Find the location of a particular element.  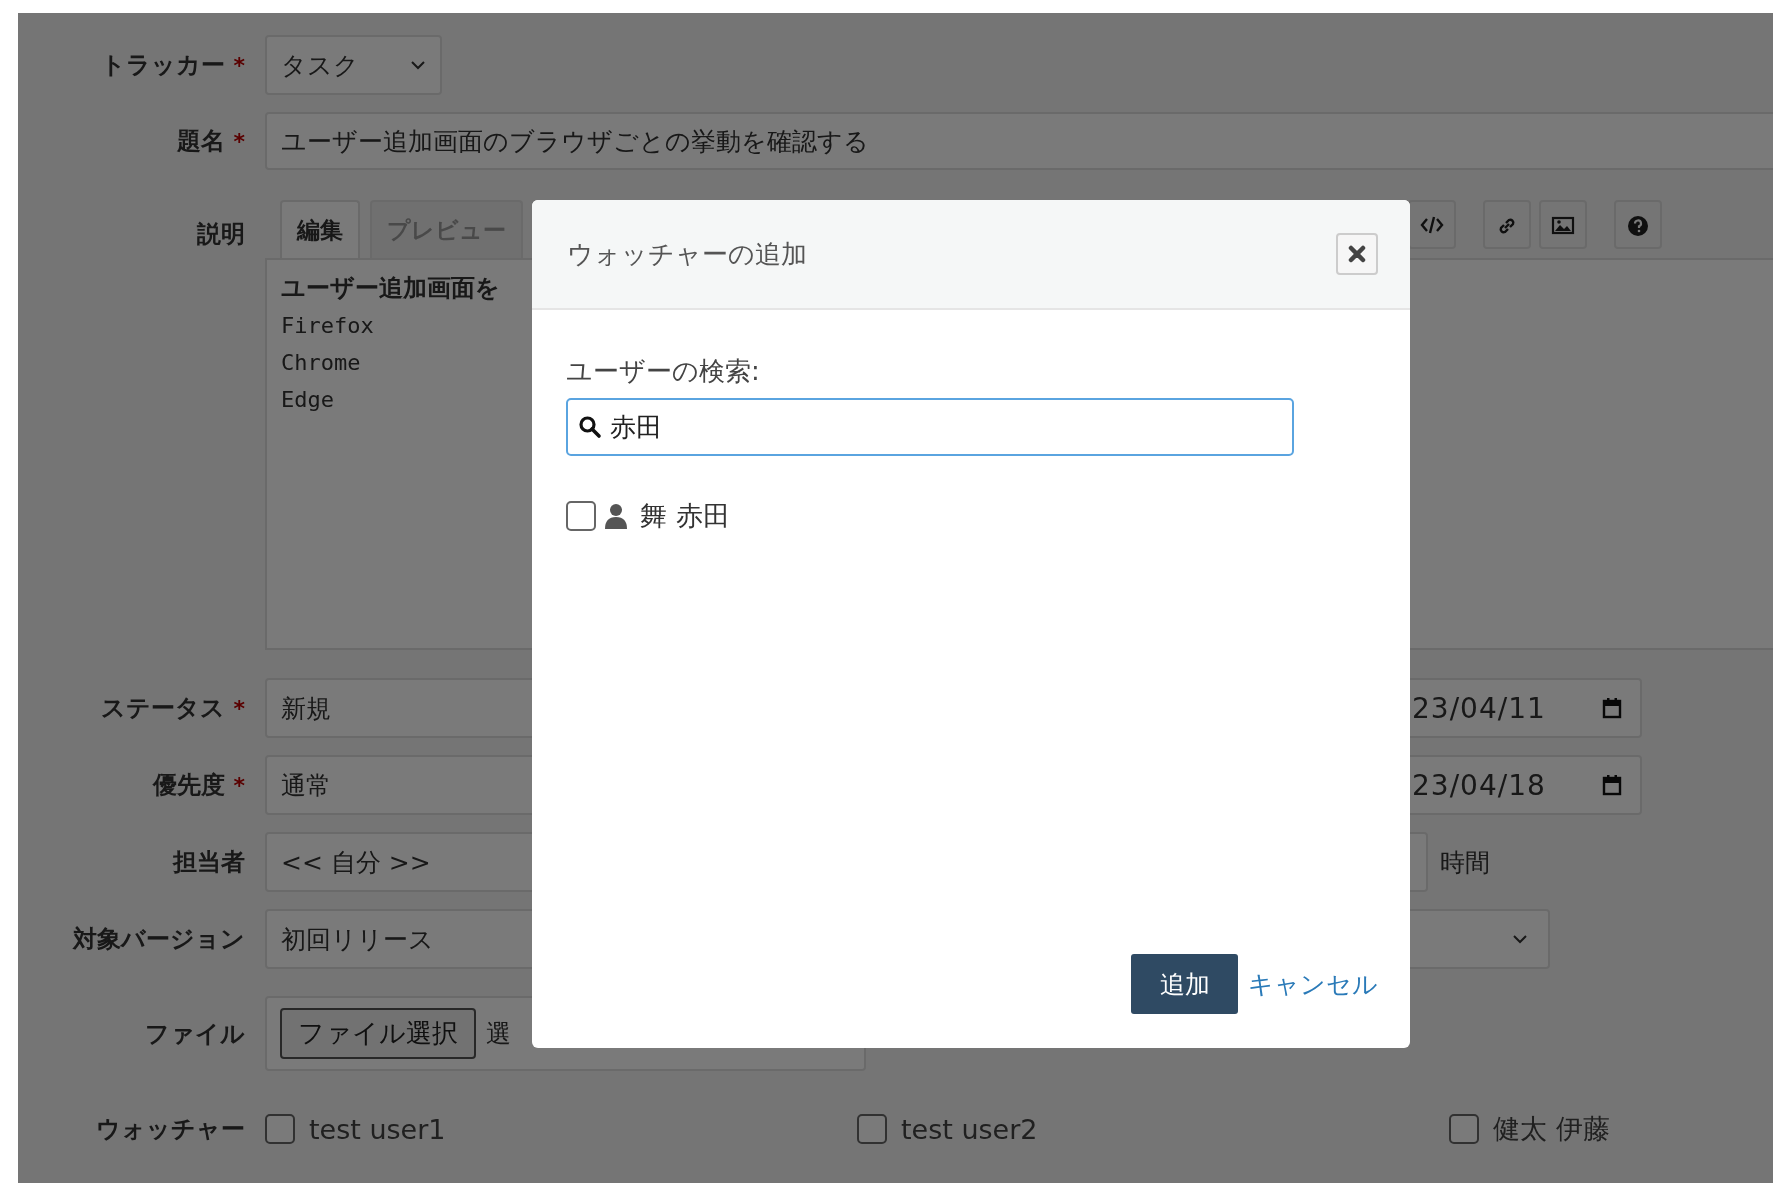

help-button is located at coordinates (1638, 224).